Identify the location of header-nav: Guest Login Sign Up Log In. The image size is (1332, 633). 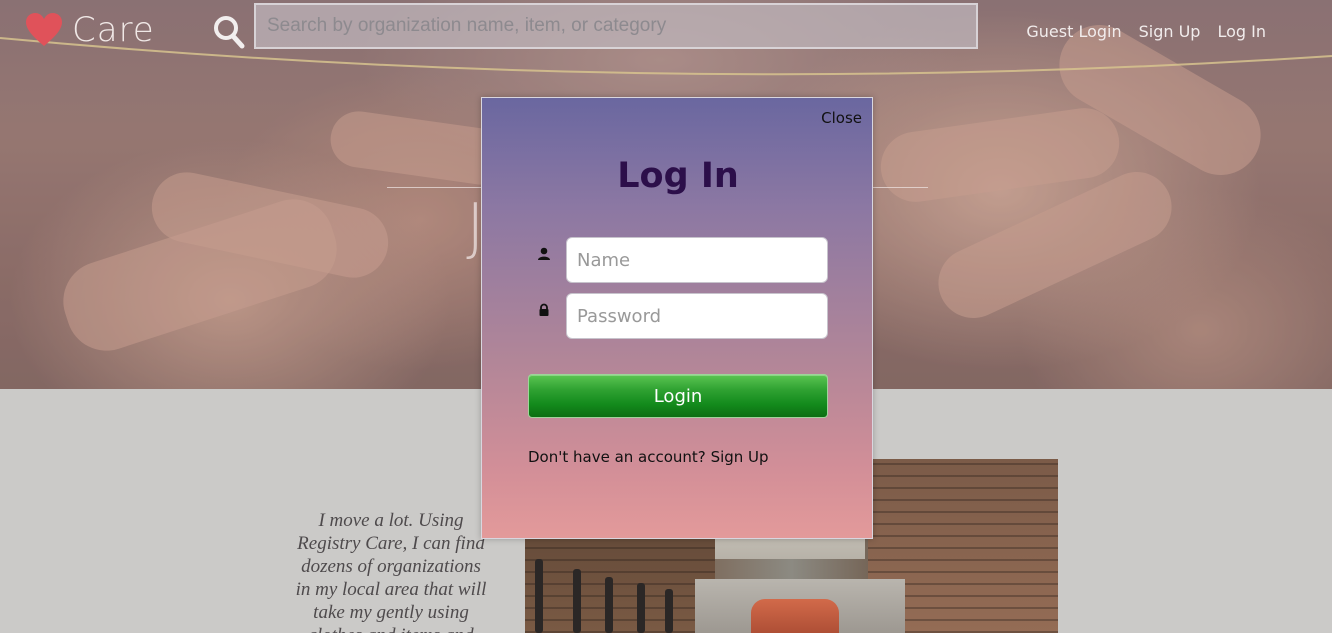
(1137, 31).